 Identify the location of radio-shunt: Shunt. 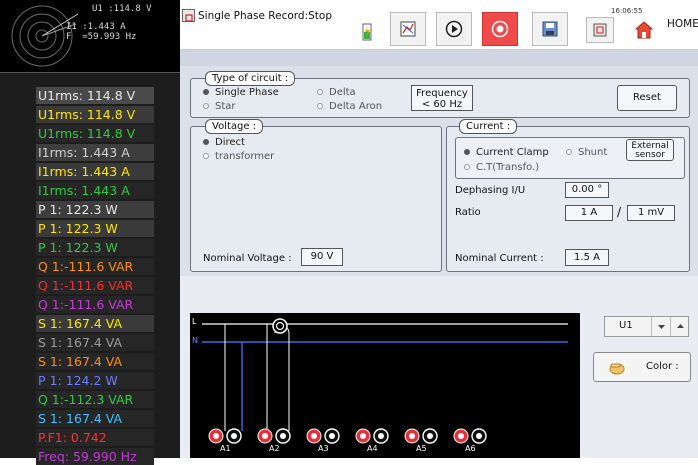
(586, 152).